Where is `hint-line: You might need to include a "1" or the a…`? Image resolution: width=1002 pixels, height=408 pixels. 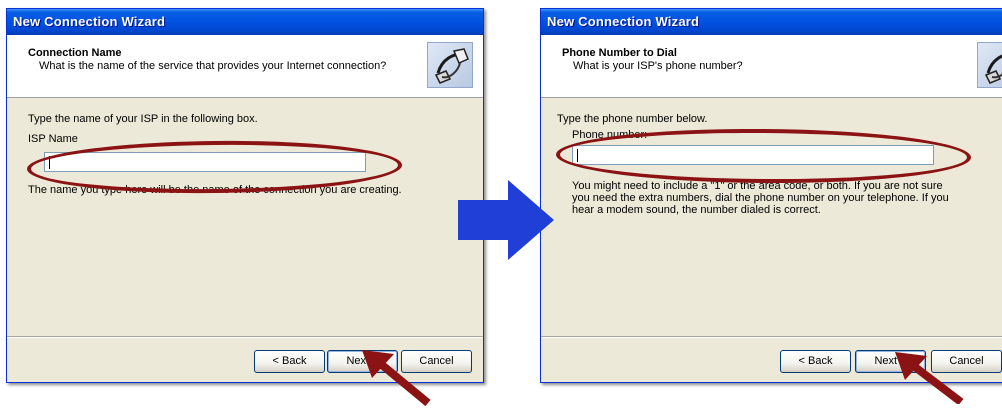
hint-line: You might need to include a "1" or the a… is located at coordinates (757, 186).